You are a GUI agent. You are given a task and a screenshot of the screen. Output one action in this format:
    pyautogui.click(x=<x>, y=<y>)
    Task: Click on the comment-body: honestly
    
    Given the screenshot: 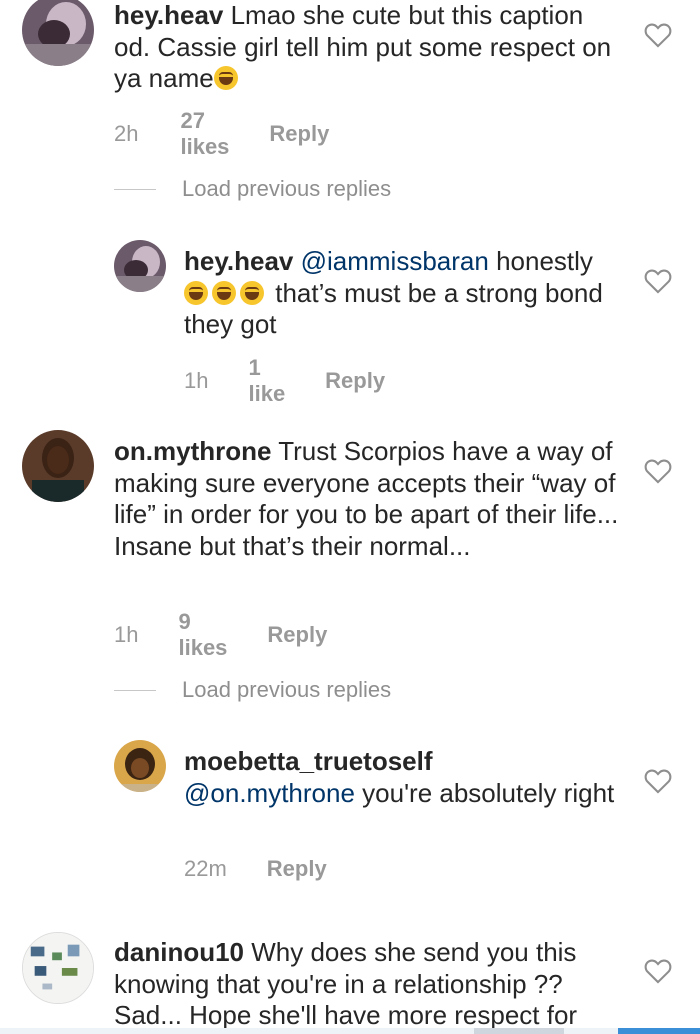 What is the action you would take?
    pyautogui.click(x=544, y=261)
    